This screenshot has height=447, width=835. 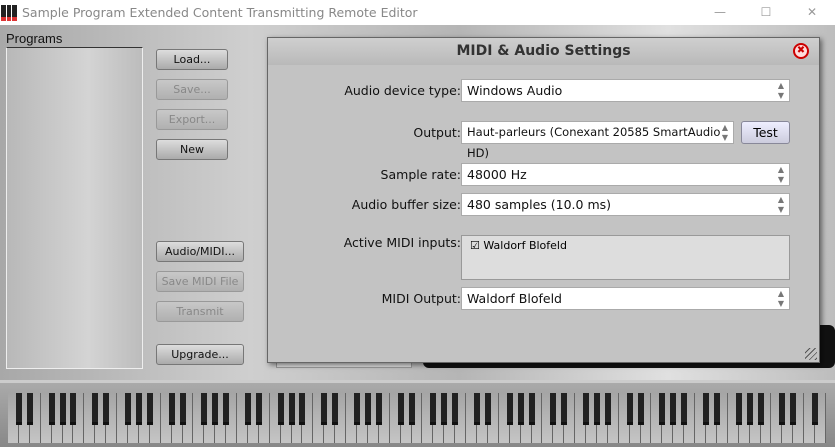 I want to click on sample-rate-label: Sample rate:, so click(x=420, y=174).